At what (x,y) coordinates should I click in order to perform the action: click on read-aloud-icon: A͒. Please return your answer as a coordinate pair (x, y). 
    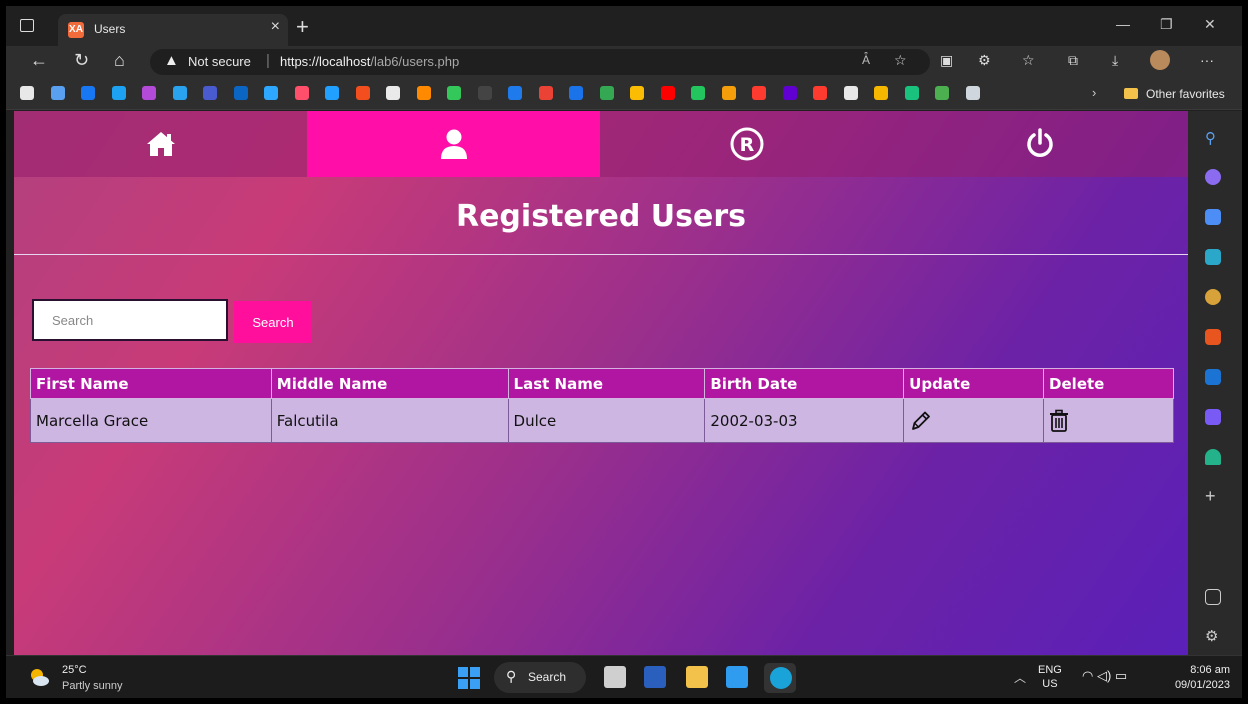
    Looking at the image, I should click on (866, 60).